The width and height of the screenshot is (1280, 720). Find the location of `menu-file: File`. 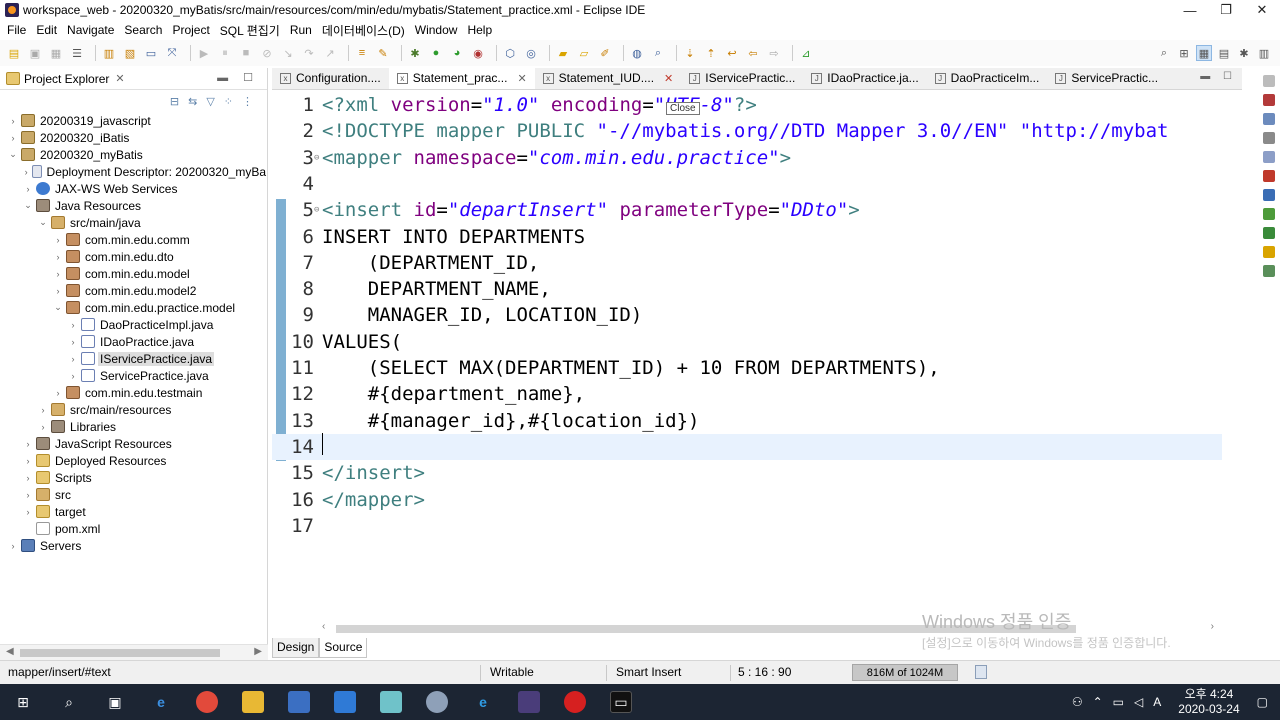

menu-file: File is located at coordinates (16, 30).